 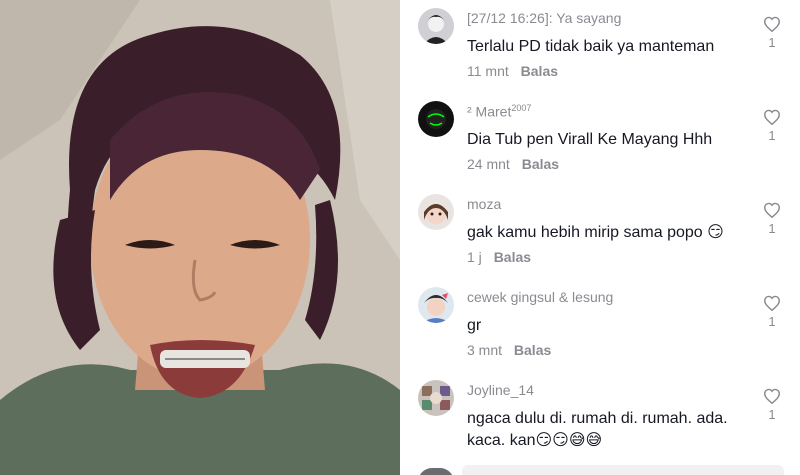 I want to click on comment-username: cewek gingsul & lesung, so click(x=540, y=297).